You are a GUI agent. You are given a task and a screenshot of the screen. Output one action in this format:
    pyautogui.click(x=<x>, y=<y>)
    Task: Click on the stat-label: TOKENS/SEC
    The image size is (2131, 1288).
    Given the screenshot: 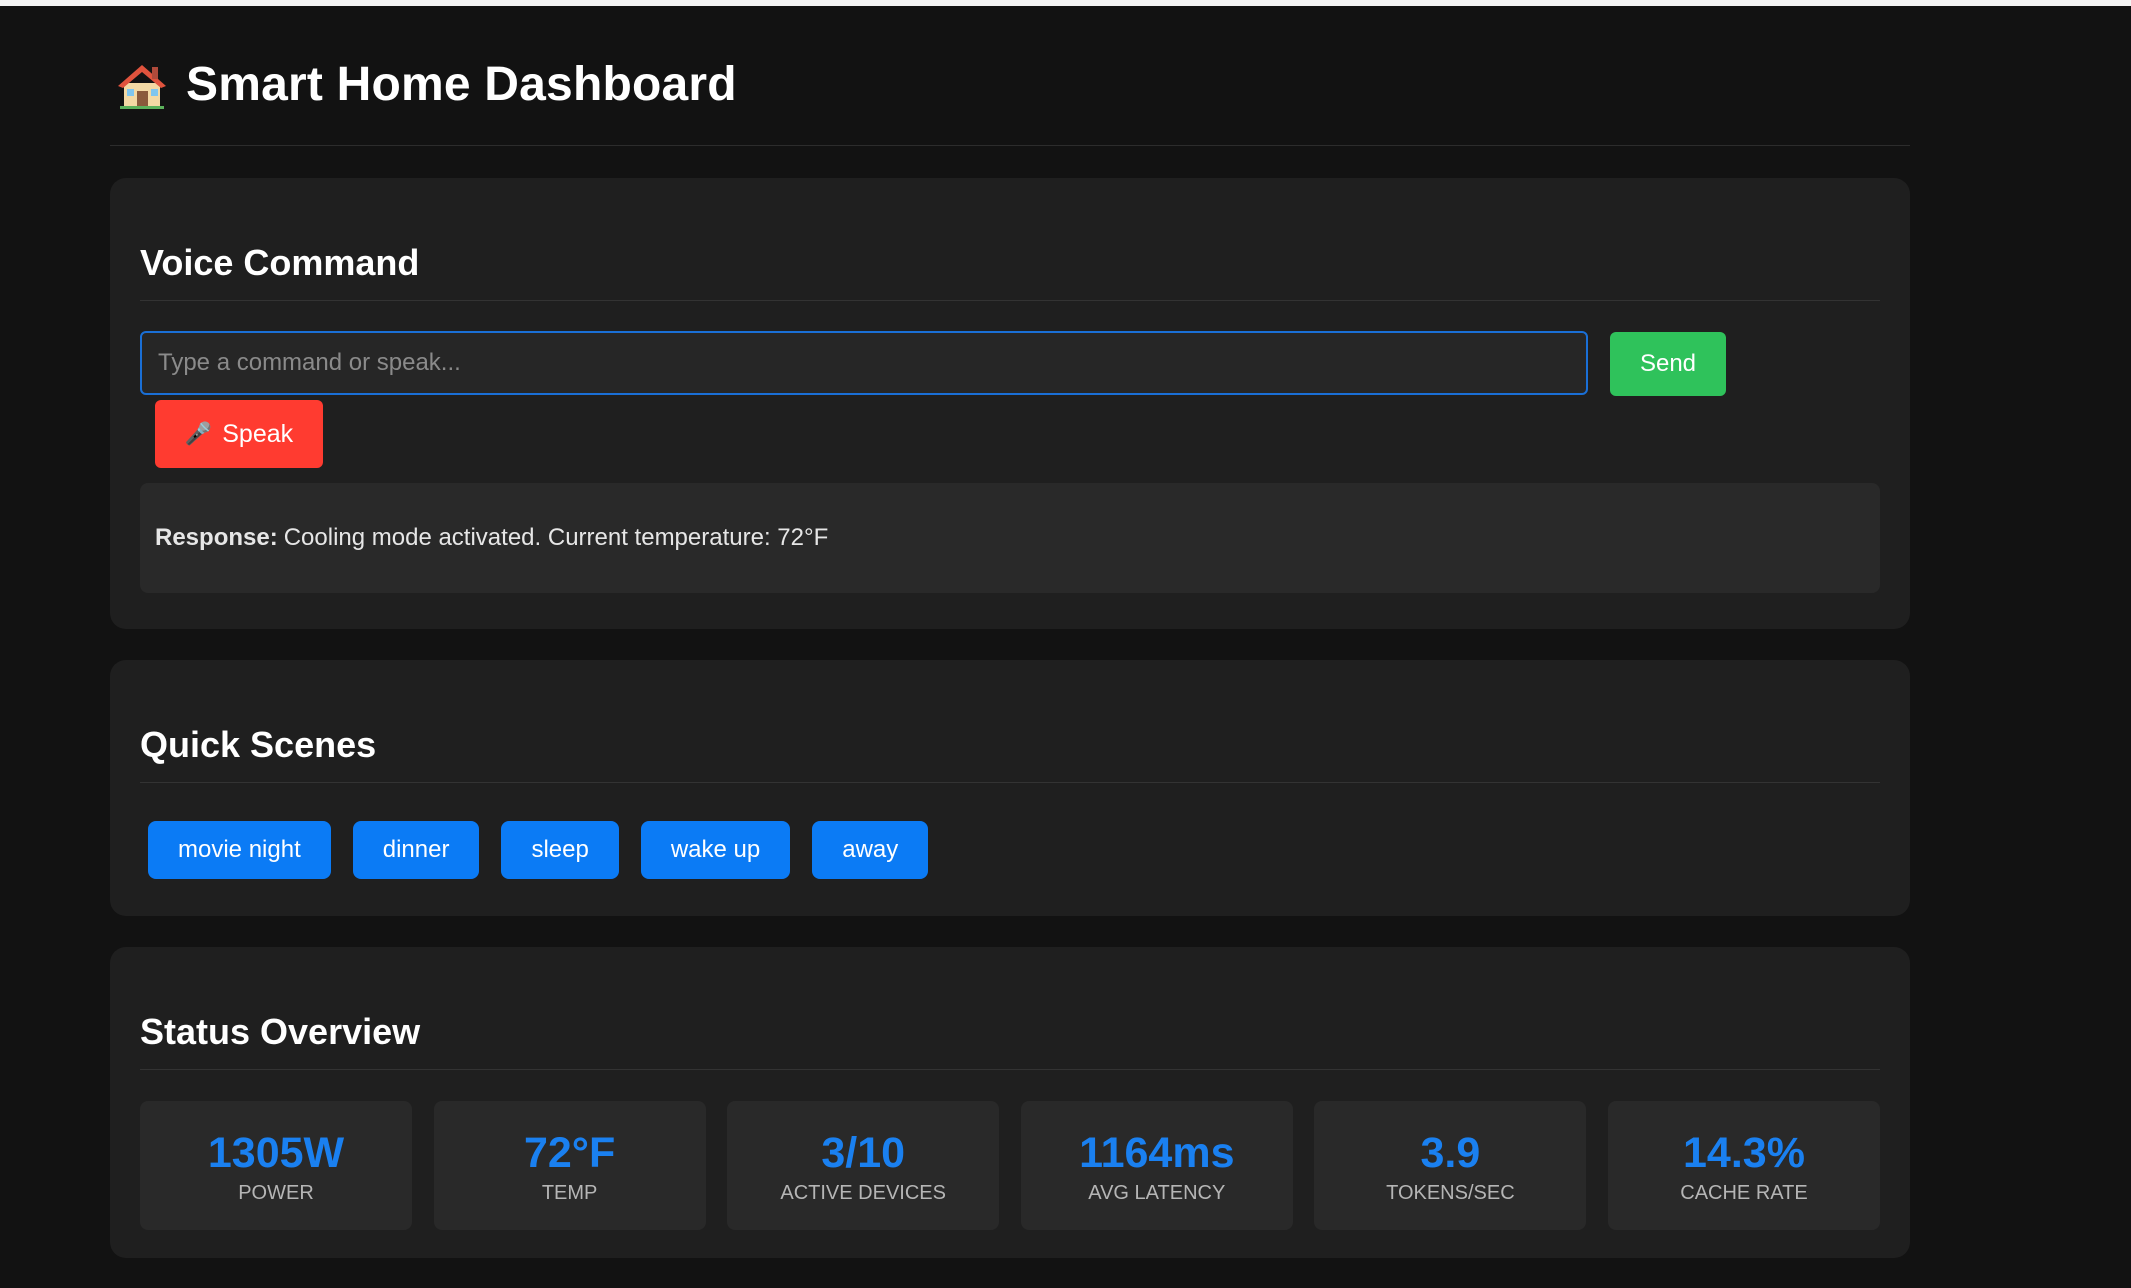 What is the action you would take?
    pyautogui.click(x=1450, y=1193)
    